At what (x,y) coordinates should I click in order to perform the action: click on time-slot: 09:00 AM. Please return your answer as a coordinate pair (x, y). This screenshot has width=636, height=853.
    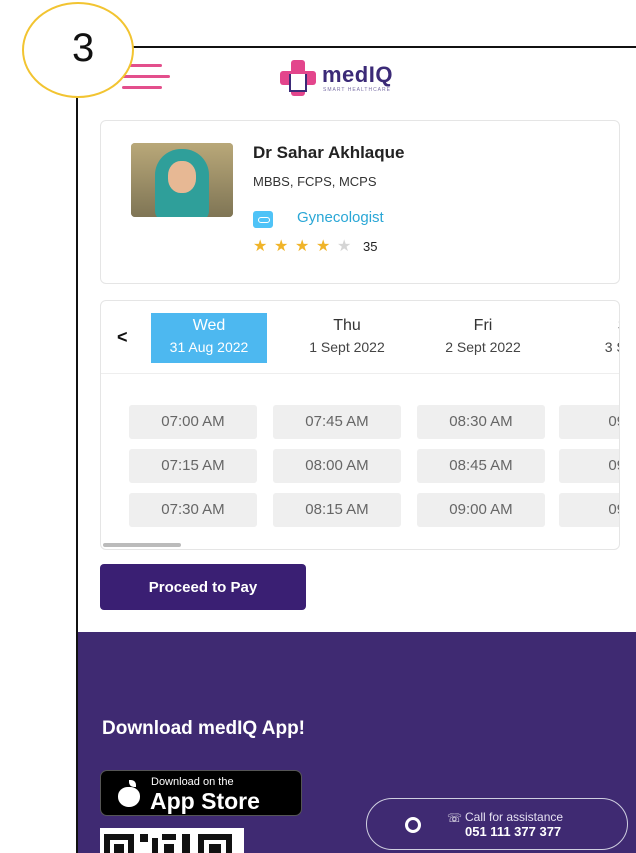
    Looking at the image, I should click on (481, 510).